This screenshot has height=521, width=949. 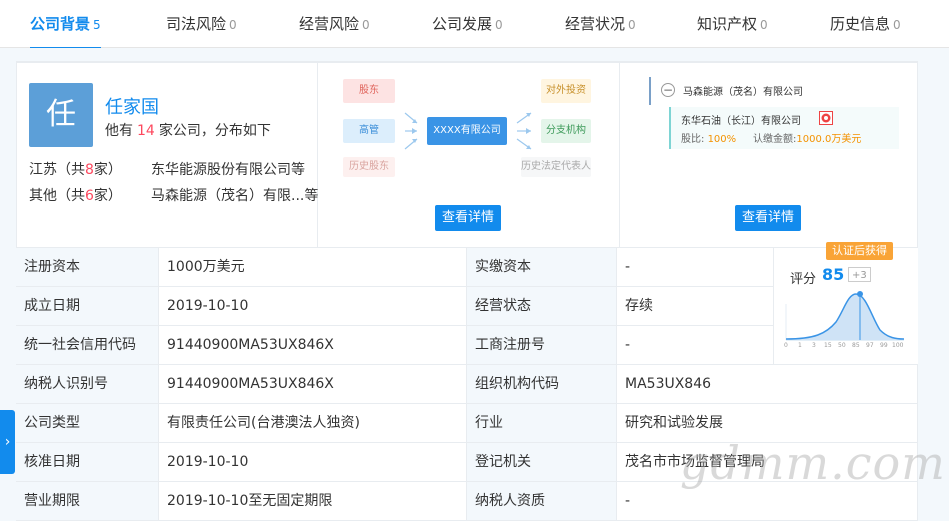 I want to click on collapse-toggle-icon: −, so click(x=668, y=90).